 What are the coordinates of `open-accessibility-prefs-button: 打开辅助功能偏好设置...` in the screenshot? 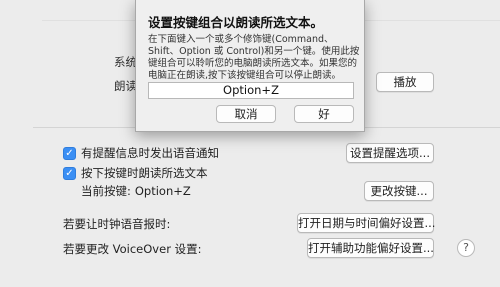 It's located at (370, 248).